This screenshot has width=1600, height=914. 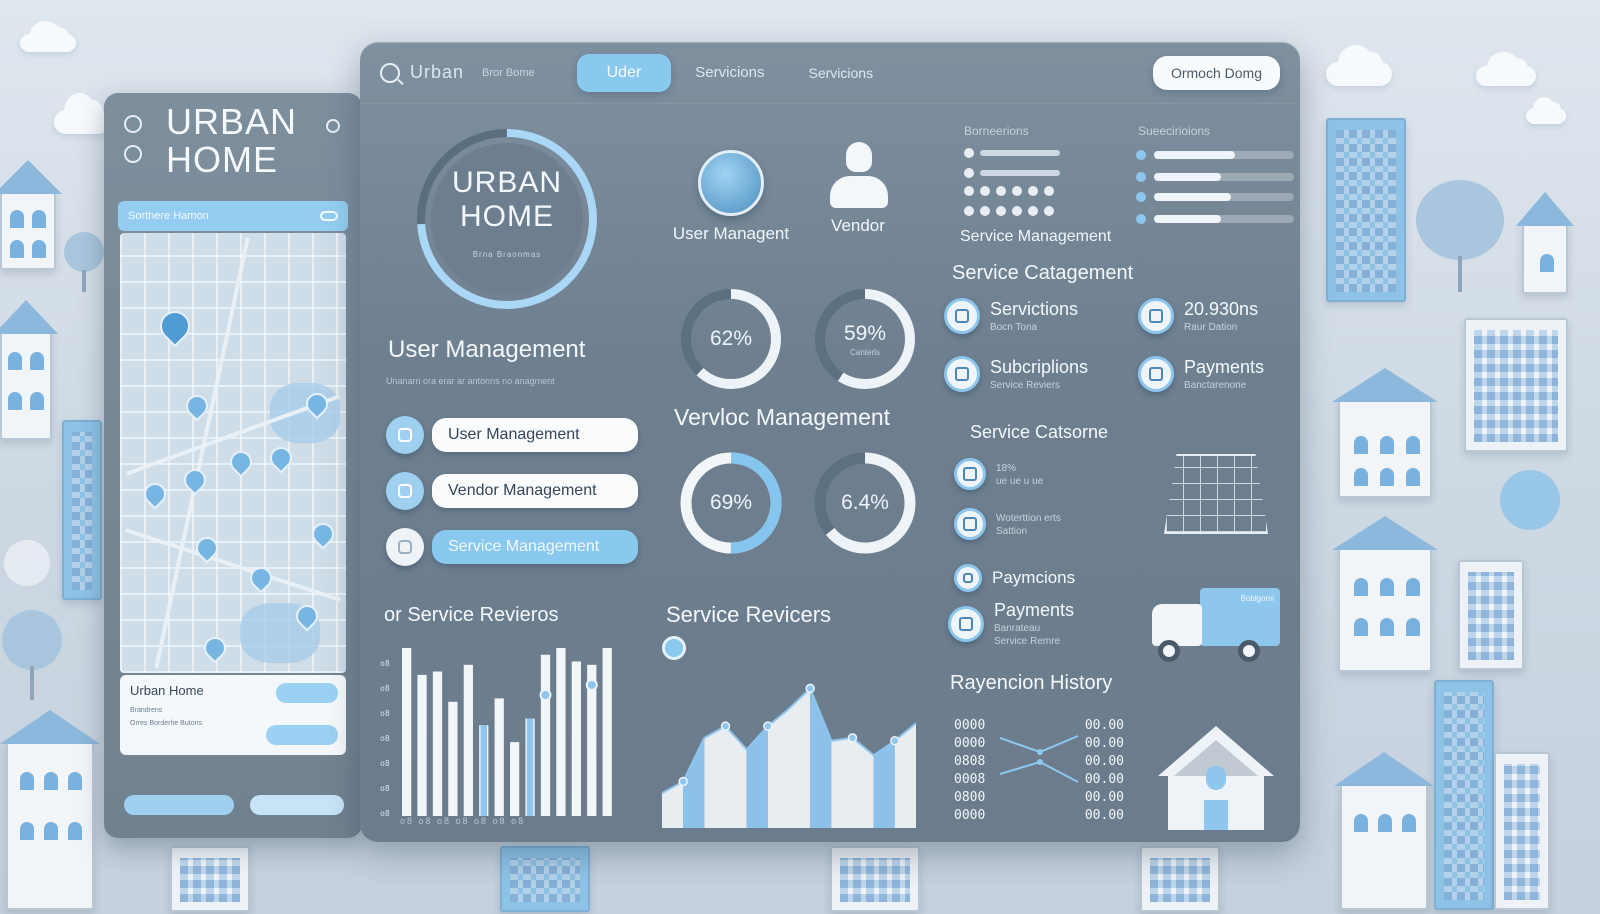 What do you see at coordinates (789, 755) in the screenshot?
I see `service-reviews-area-chart` at bounding box center [789, 755].